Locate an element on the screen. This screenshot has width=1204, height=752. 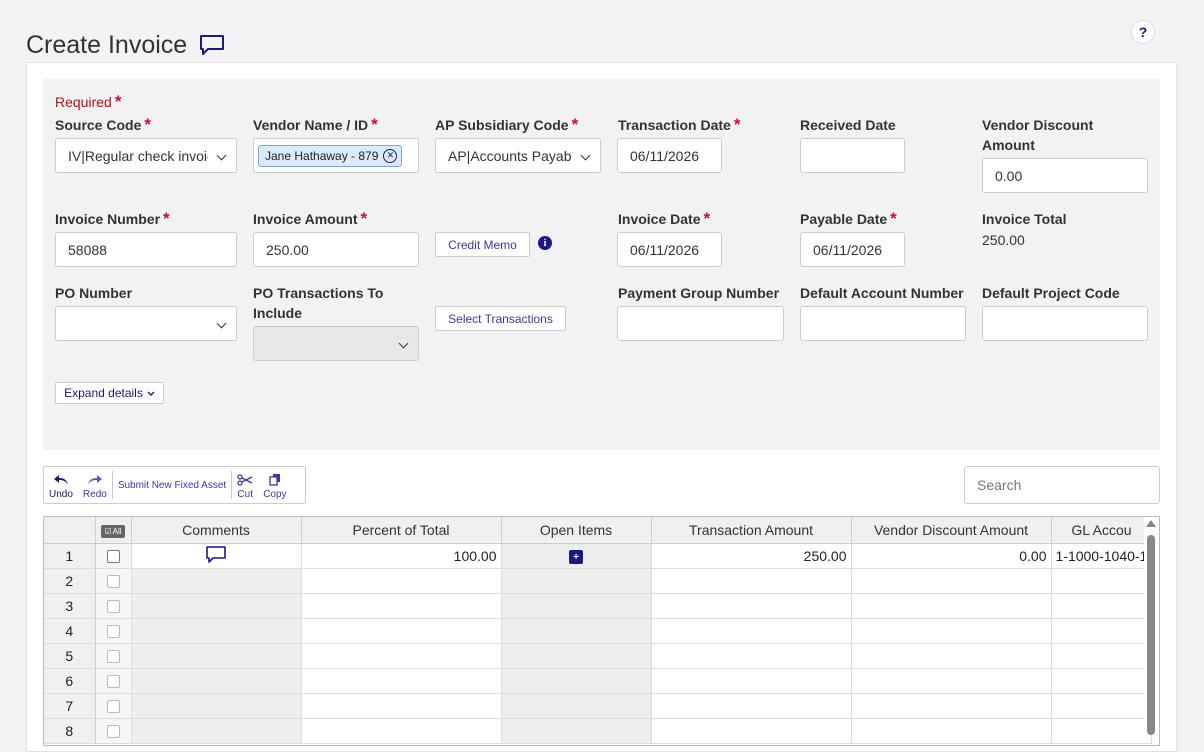
vendor-discount-label: Vendor Discount Amount is located at coordinates (1038, 135).